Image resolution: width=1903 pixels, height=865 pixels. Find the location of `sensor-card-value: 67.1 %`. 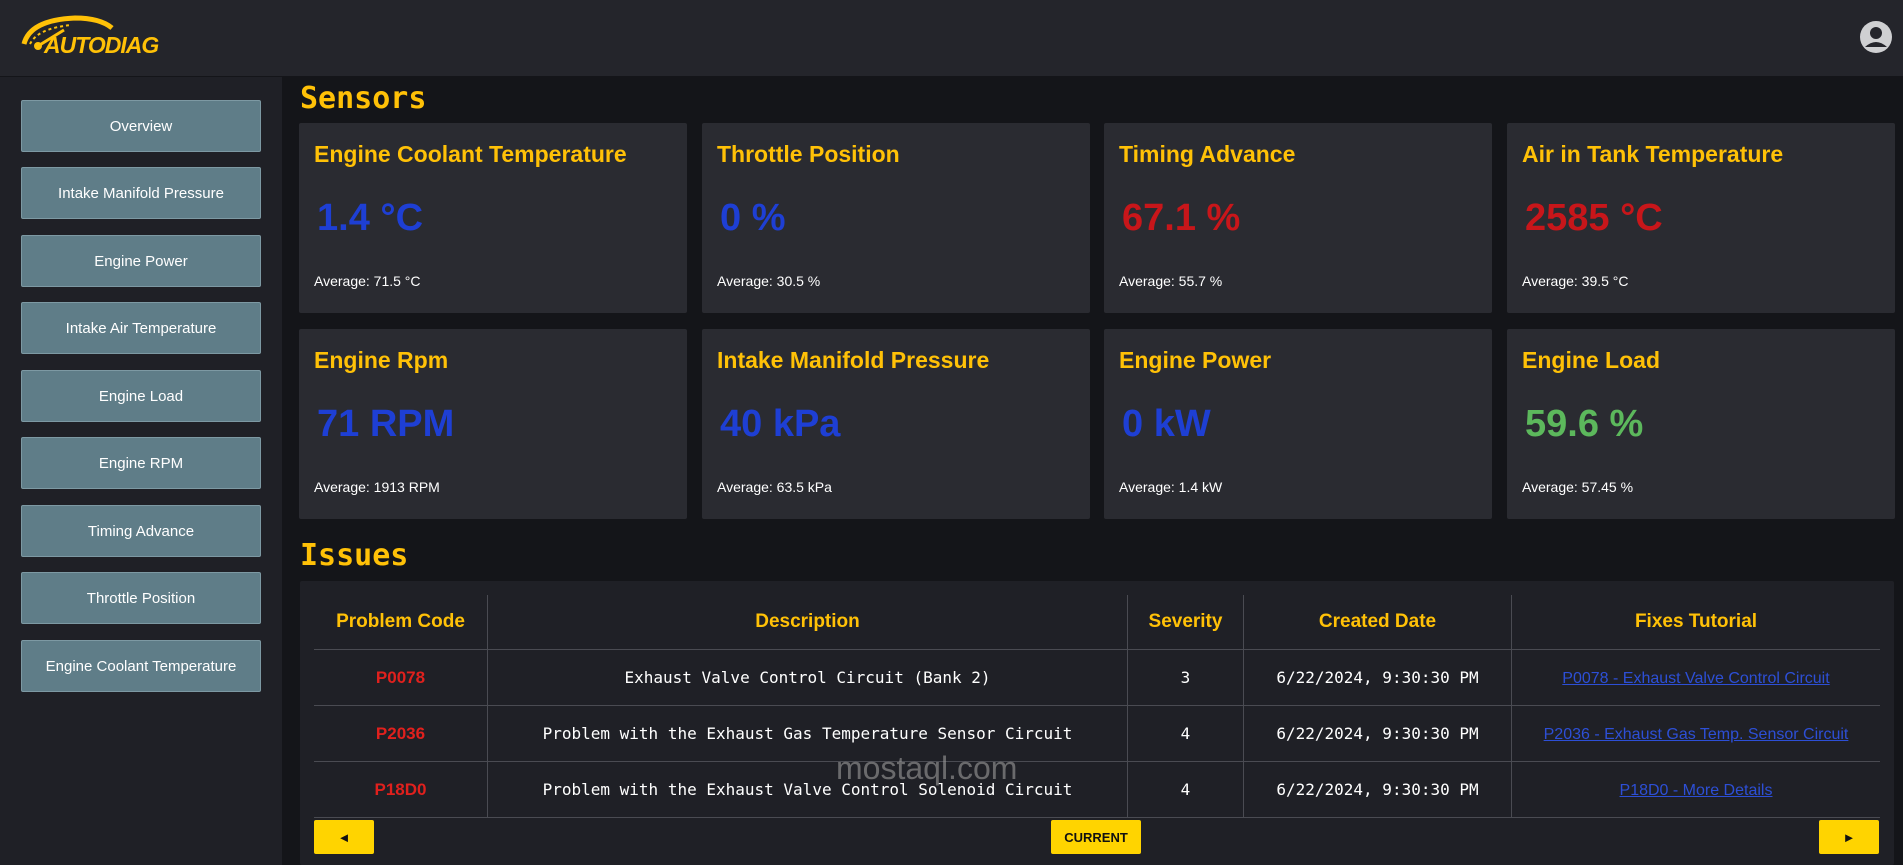

sensor-card-value: 67.1 % is located at coordinates (1181, 218).